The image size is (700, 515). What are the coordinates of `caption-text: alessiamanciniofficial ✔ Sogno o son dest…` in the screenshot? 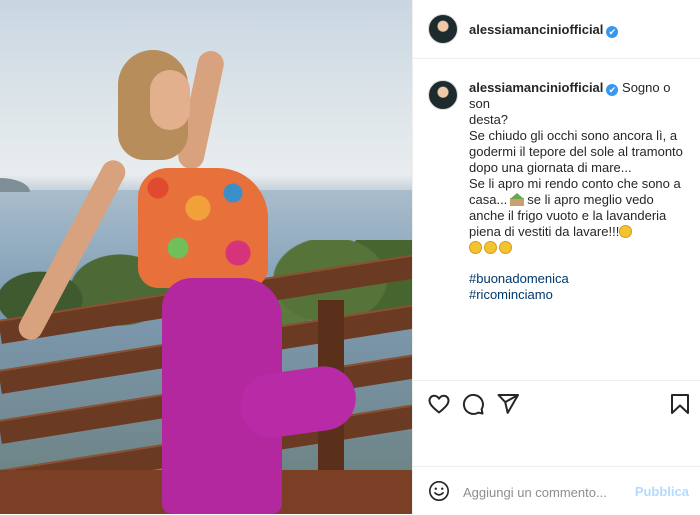 It's located at (580, 191).